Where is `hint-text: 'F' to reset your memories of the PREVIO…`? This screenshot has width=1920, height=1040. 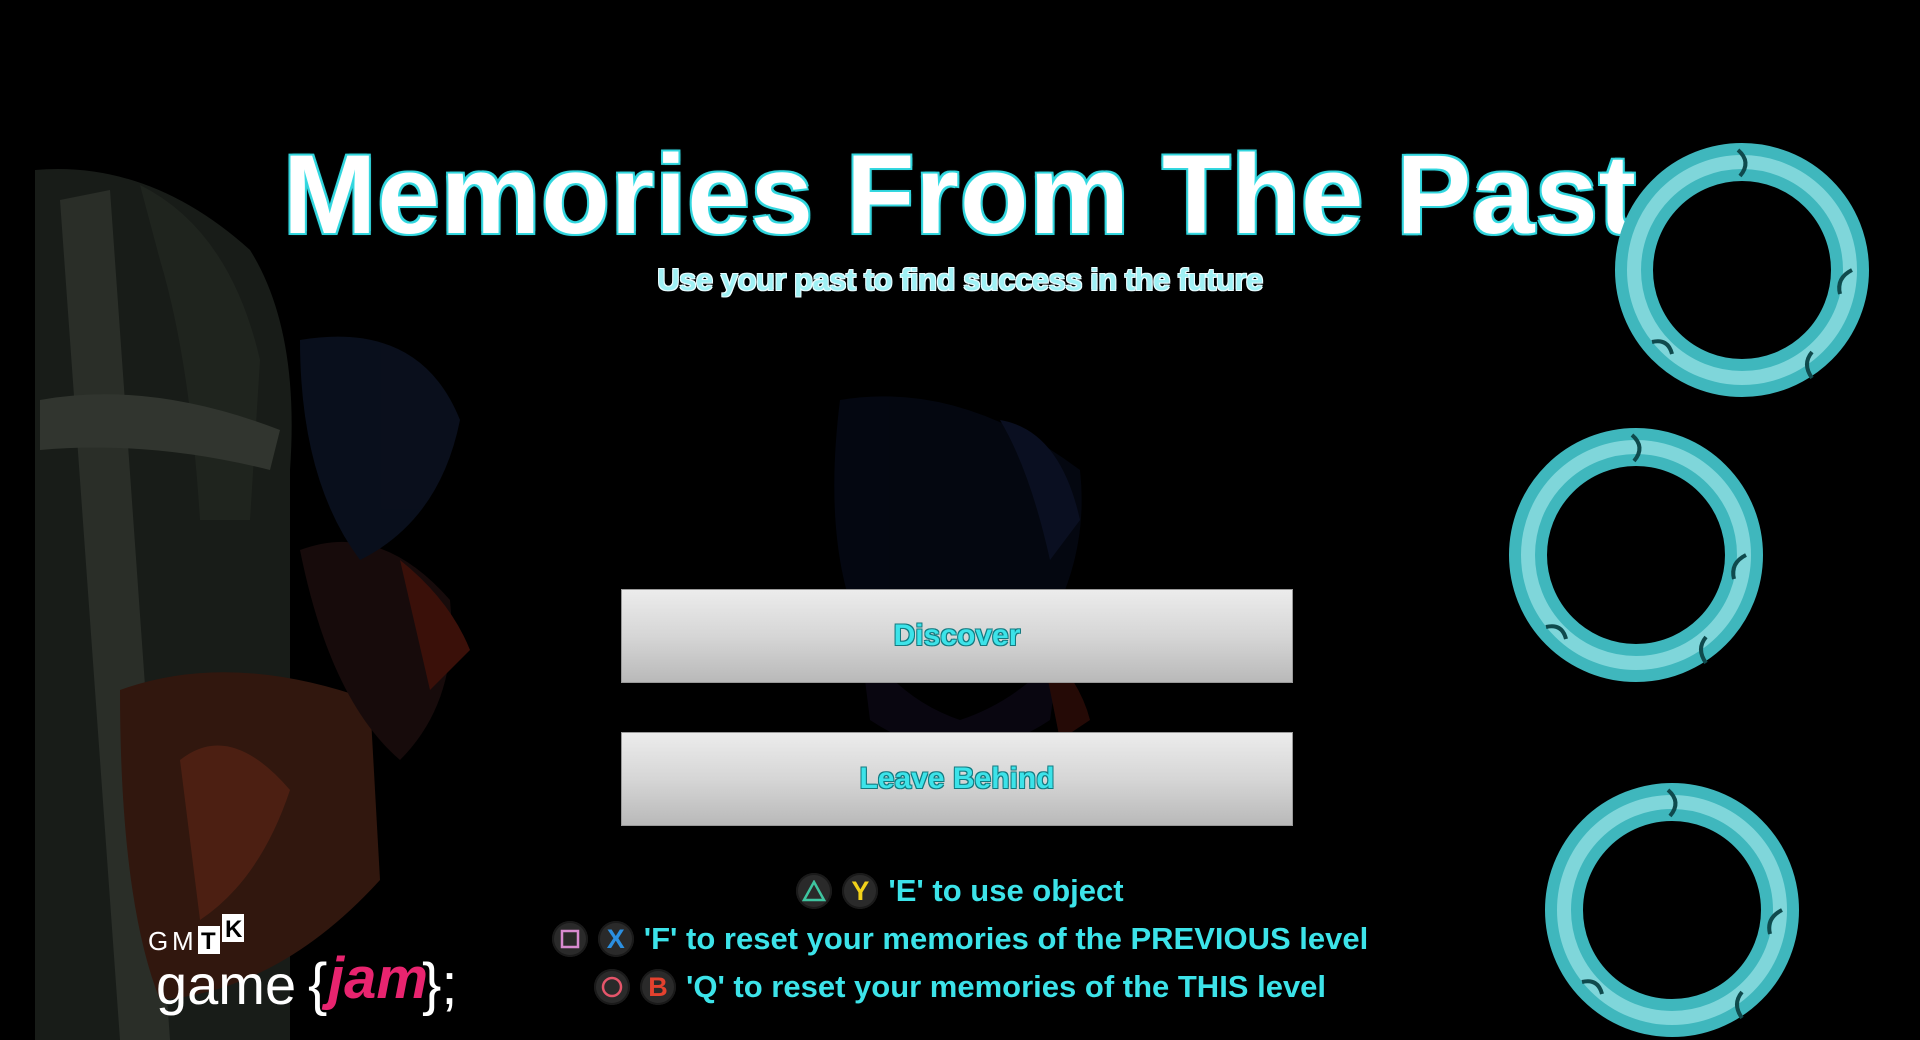
hint-text: 'F' to reset your memories of the PREVIO… is located at coordinates (1006, 938).